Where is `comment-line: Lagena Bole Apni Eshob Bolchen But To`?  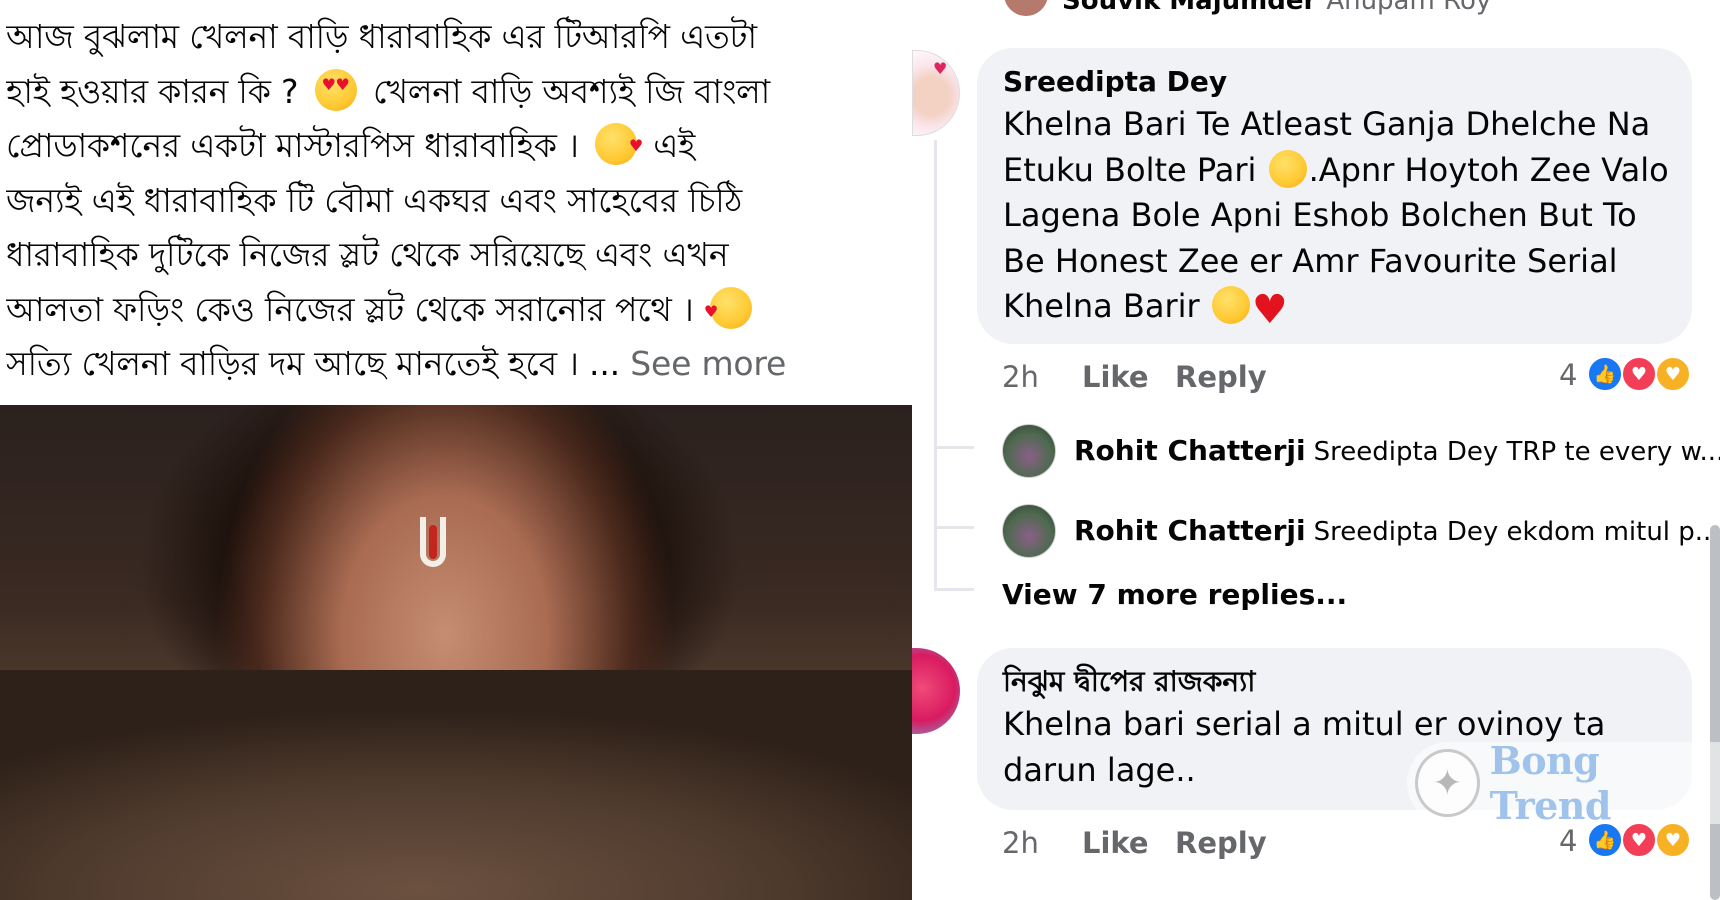
comment-line: Lagena Bole Apni Eshob Bolchen But To is located at coordinates (1320, 215).